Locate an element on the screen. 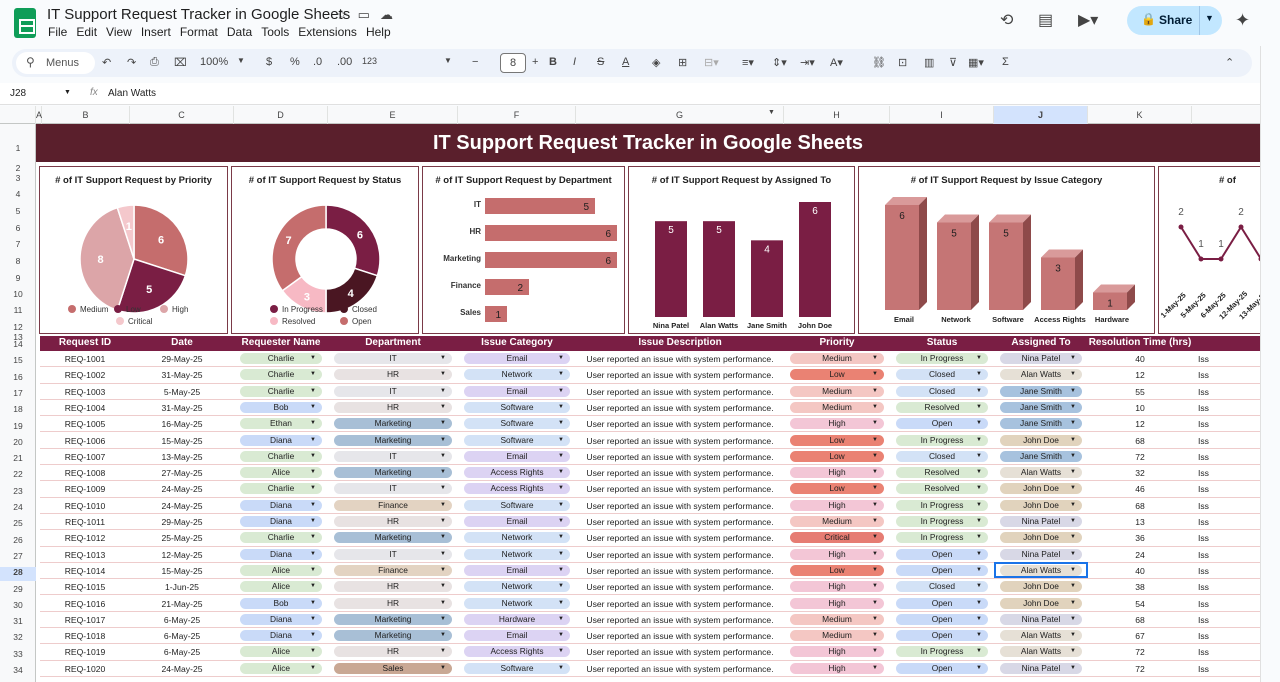 This screenshot has width=1280, height=682. dropdown-chip: Hardware ▼ is located at coordinates (517, 619).